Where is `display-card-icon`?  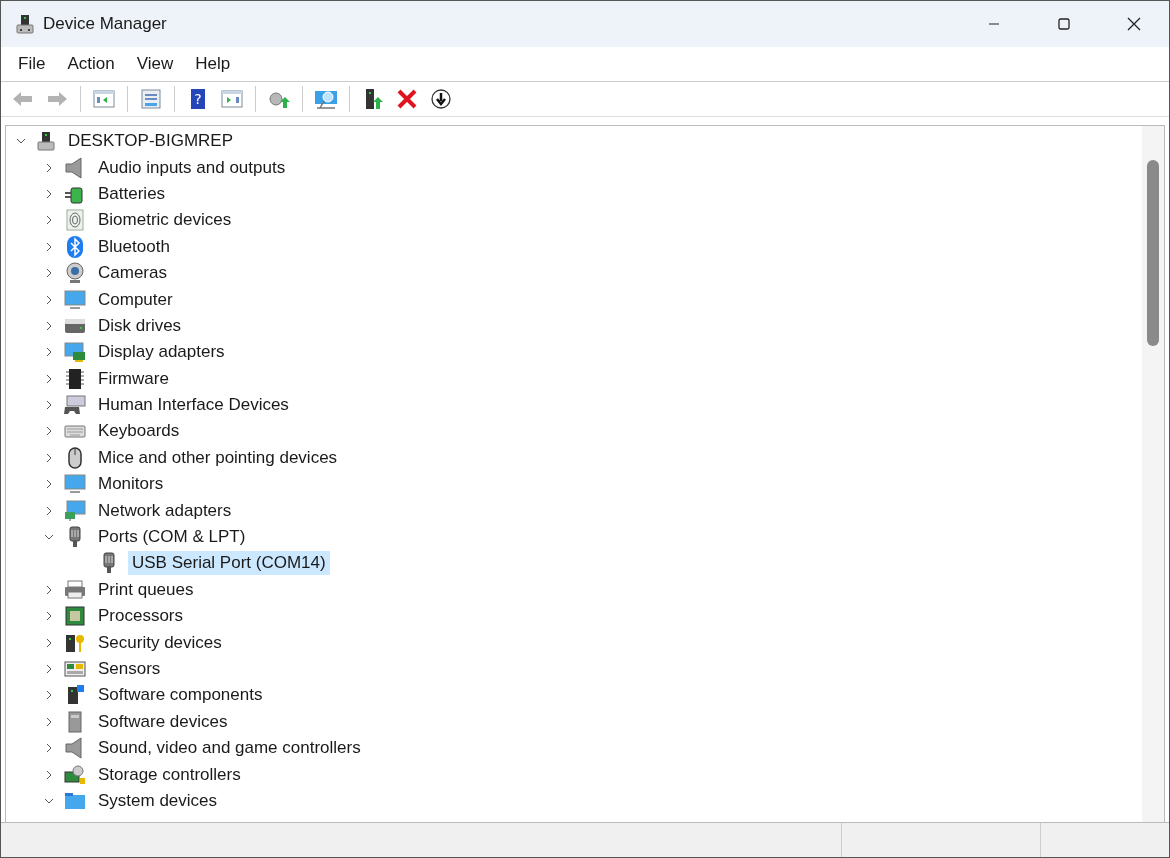 display-card-icon is located at coordinates (75, 352).